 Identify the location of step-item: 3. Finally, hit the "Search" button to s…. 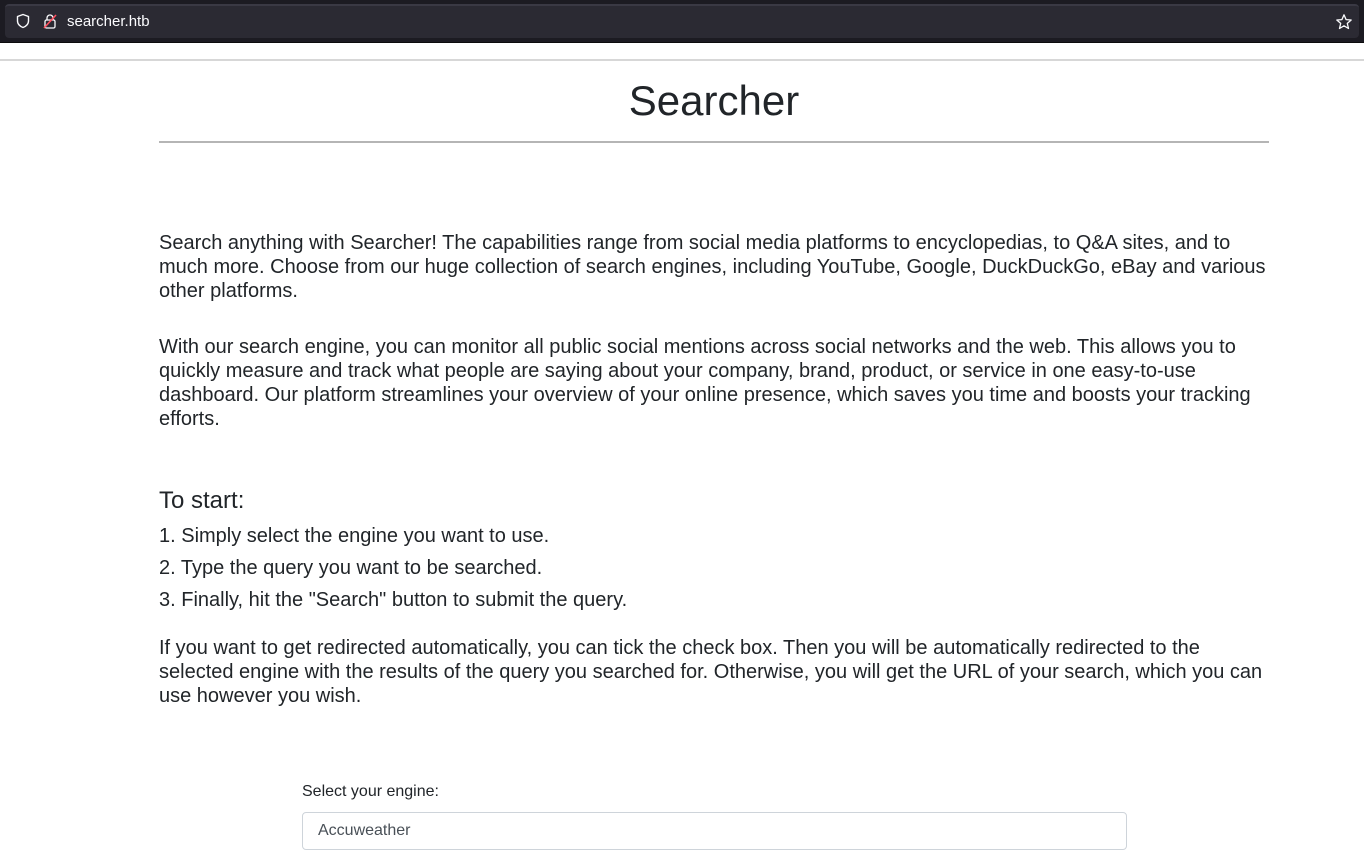
(393, 600).